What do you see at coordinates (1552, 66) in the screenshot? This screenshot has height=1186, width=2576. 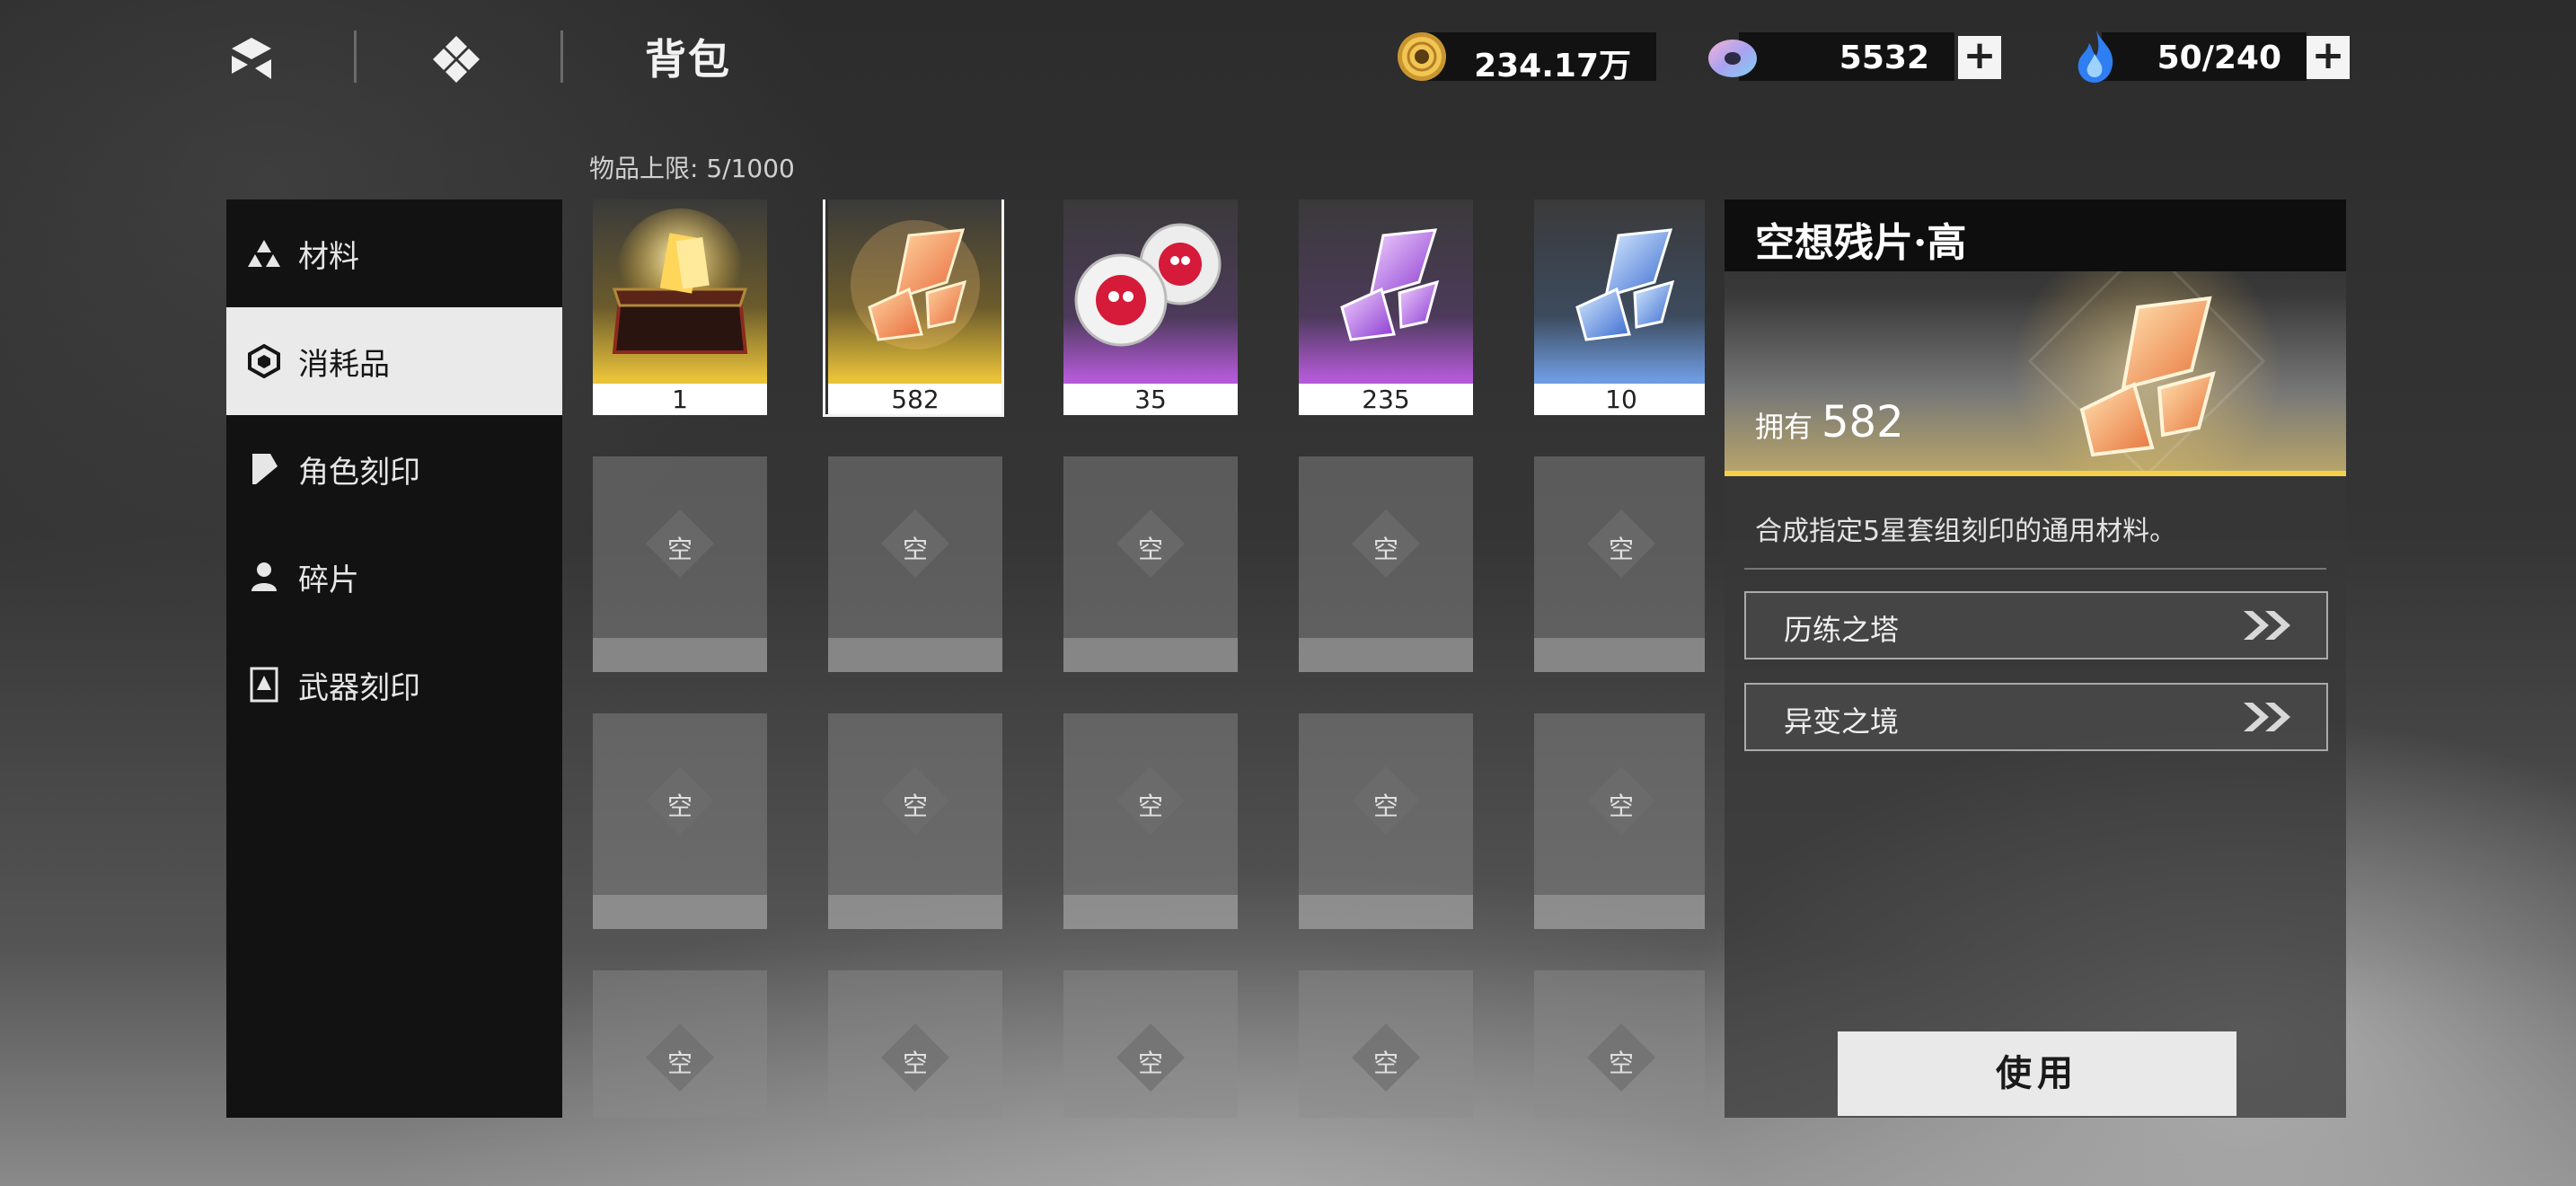 I see `gold-value: 234.17万` at bounding box center [1552, 66].